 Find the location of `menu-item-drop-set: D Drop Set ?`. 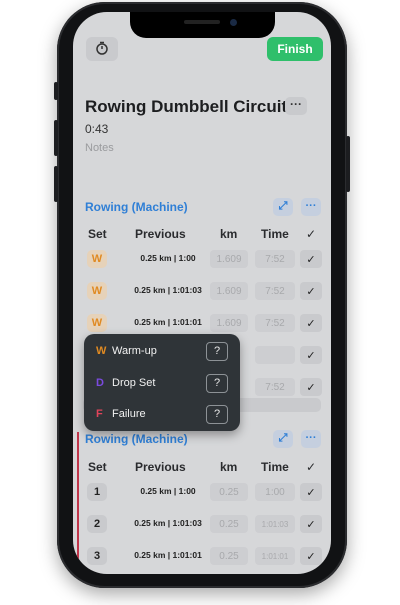

menu-item-drop-set: D Drop Set ? is located at coordinates (162, 383).